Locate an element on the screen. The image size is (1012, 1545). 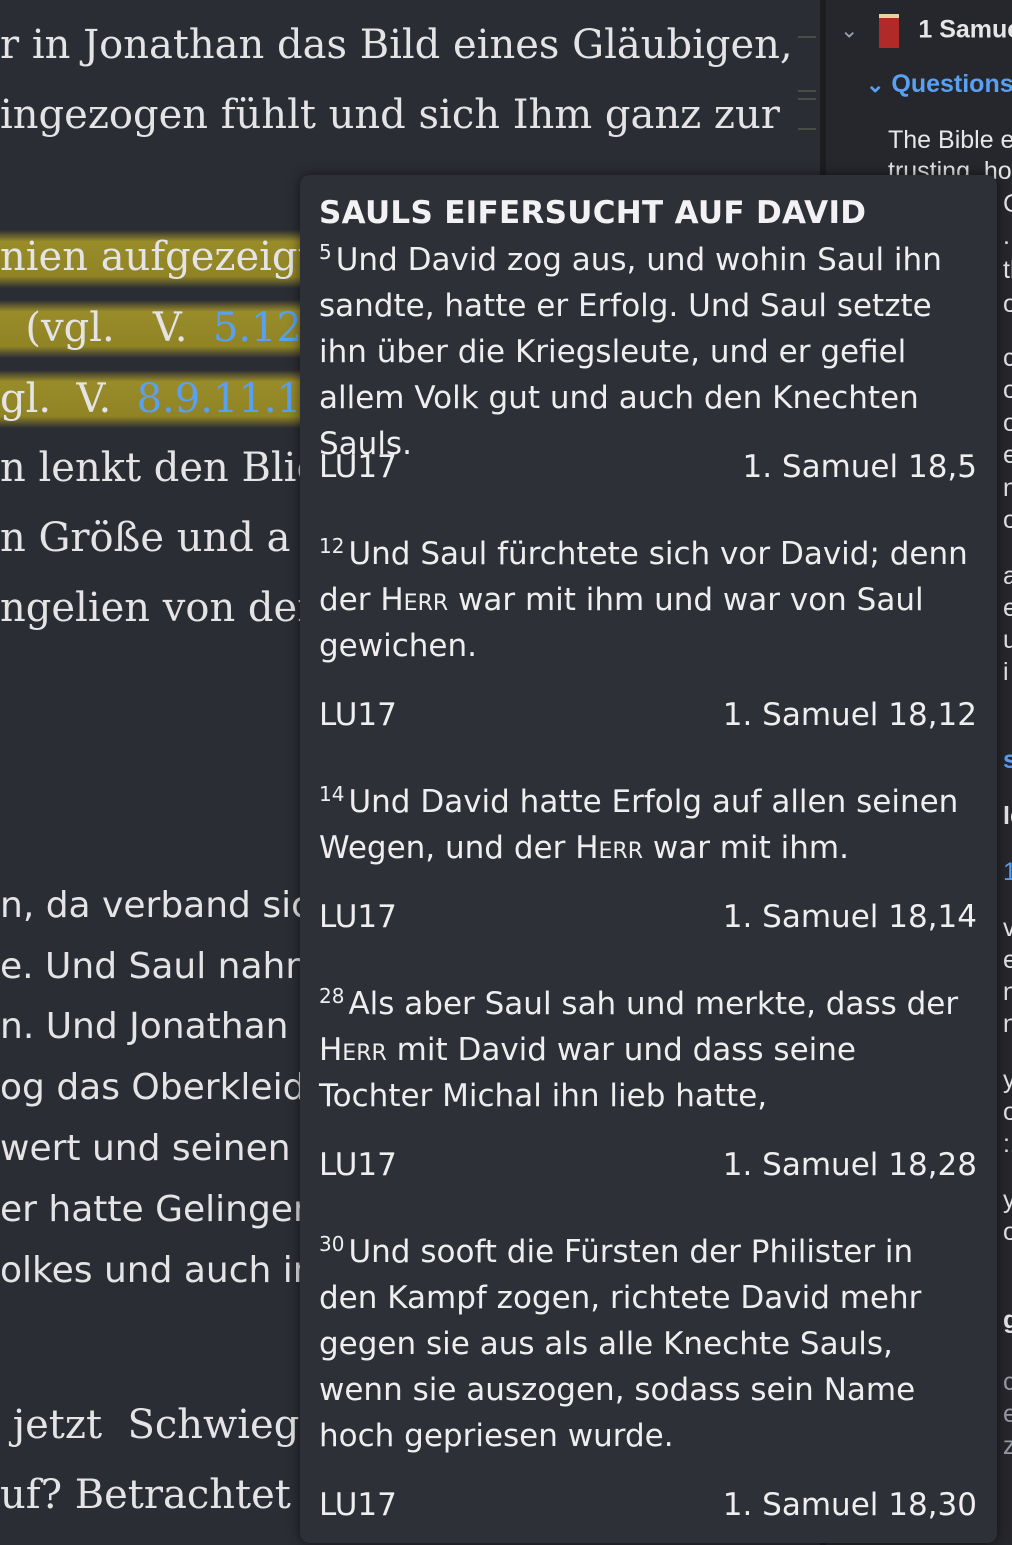
reader-line: r in Jonathan das Bild eines Gläubigen, is located at coordinates (396, 45).